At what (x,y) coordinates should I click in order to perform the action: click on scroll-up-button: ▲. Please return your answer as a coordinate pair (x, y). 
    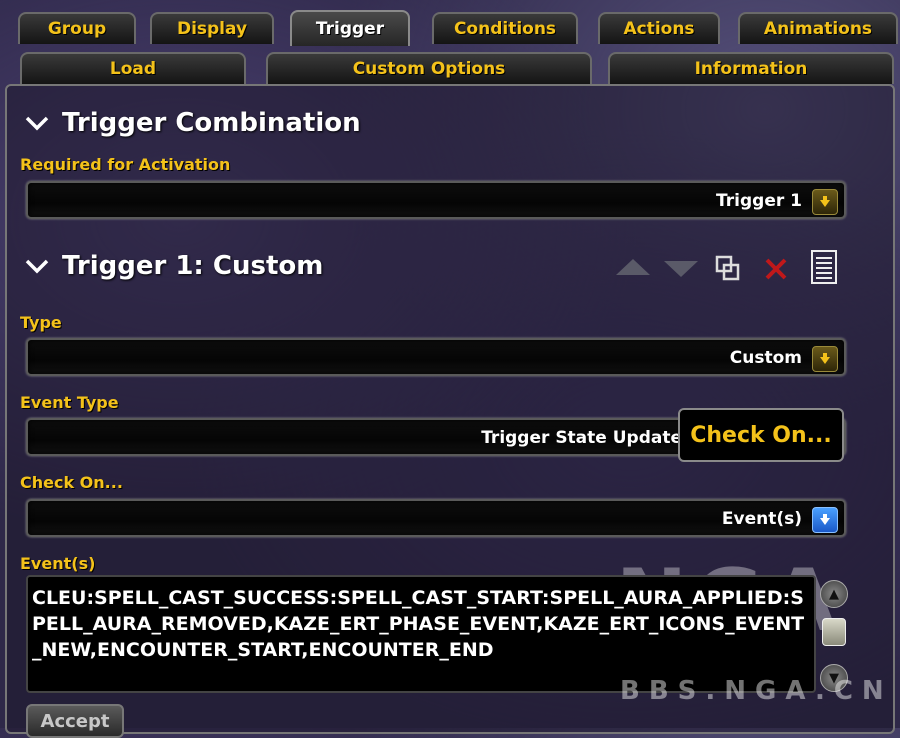
    Looking at the image, I should click on (834, 594).